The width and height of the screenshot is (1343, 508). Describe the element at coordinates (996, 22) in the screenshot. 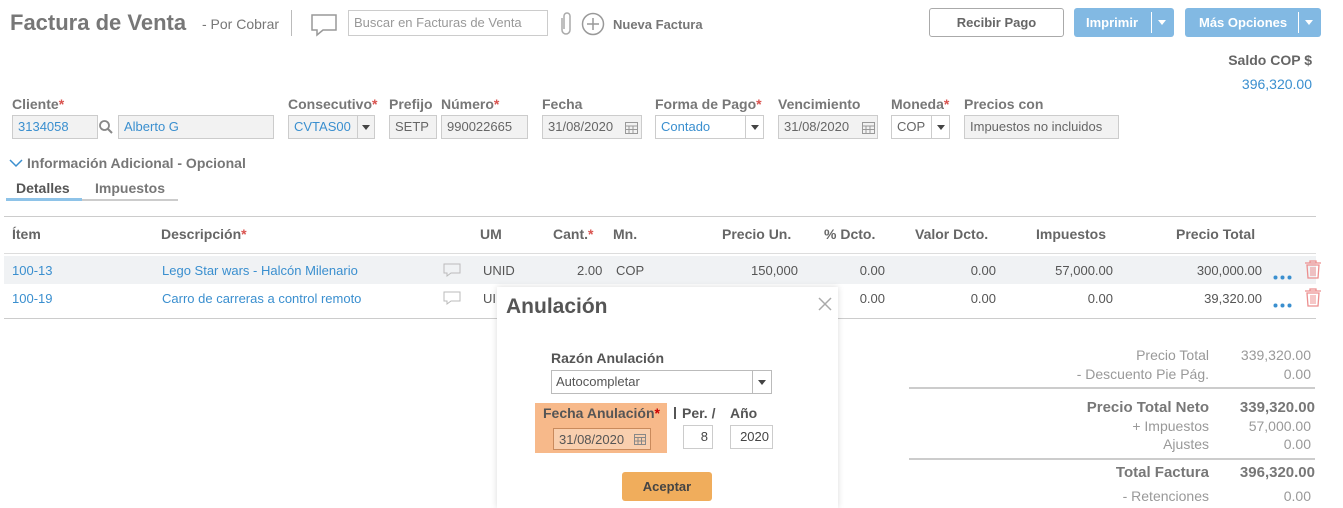

I see `receive-payment-button: Recibir Pago` at that location.